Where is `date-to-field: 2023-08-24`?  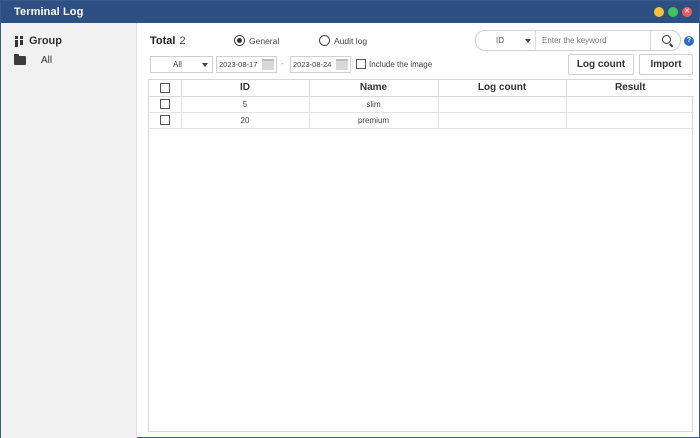
date-to-field: 2023-08-24 is located at coordinates (320, 64).